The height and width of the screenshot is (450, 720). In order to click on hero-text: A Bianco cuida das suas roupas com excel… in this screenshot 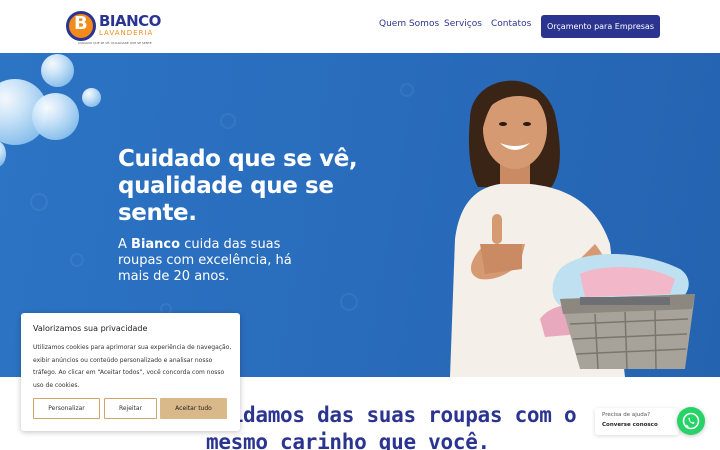, I will do `click(218, 261)`.